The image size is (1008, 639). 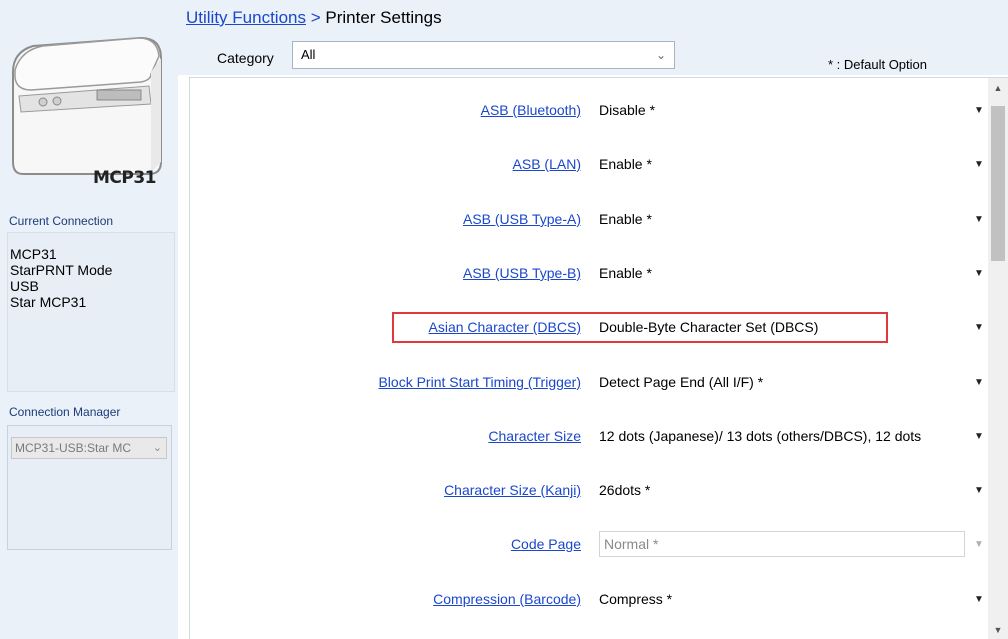 What do you see at coordinates (73, 448) in the screenshot?
I see `connection-manager-value: MCP31-USB:Star MC` at bounding box center [73, 448].